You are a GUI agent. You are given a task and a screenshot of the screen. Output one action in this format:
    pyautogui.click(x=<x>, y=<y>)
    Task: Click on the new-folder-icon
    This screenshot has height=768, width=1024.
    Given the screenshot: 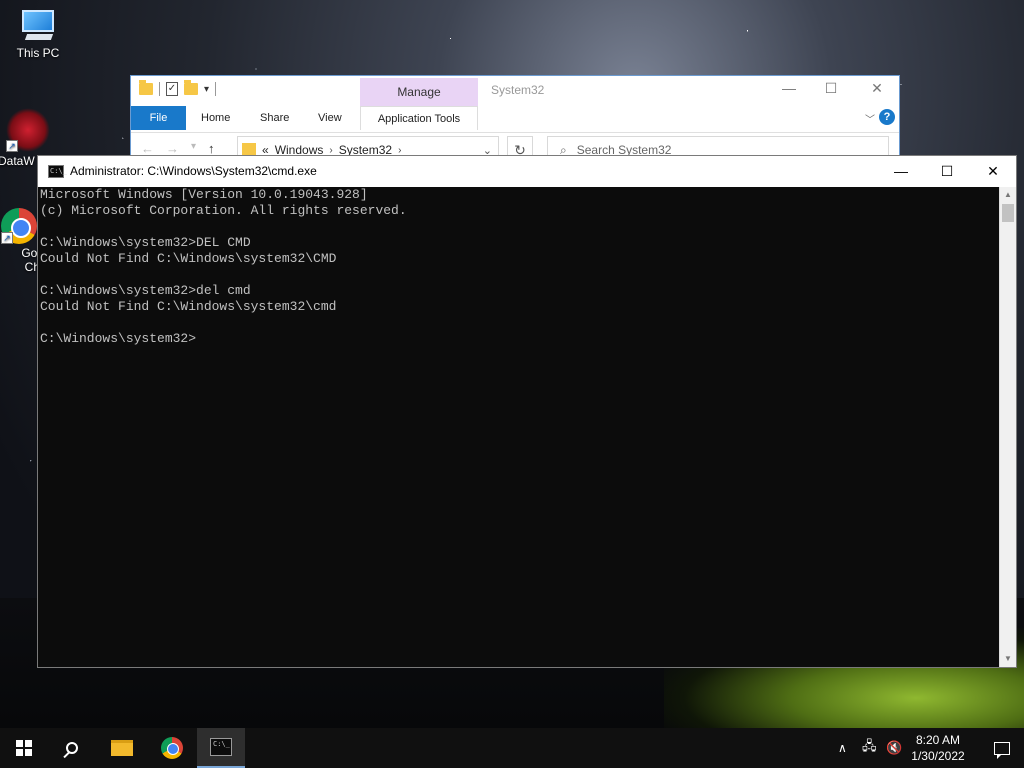 What is the action you would take?
    pyautogui.click(x=191, y=87)
    